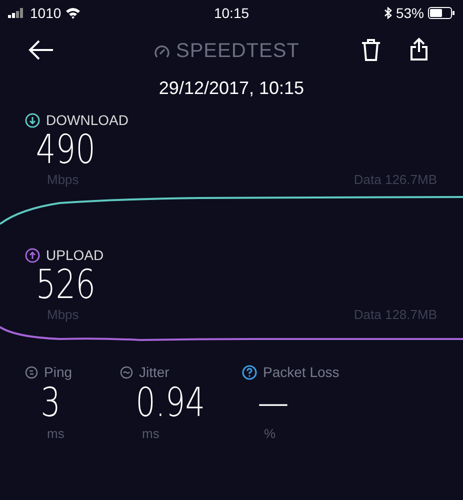 The height and width of the screenshot is (500, 463). Describe the element at coordinates (270, 433) in the screenshot. I see `metric-unit: %` at that location.